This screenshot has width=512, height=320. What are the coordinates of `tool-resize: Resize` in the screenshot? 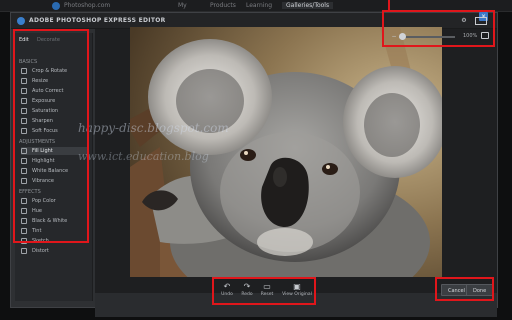 It's located at (55, 81).